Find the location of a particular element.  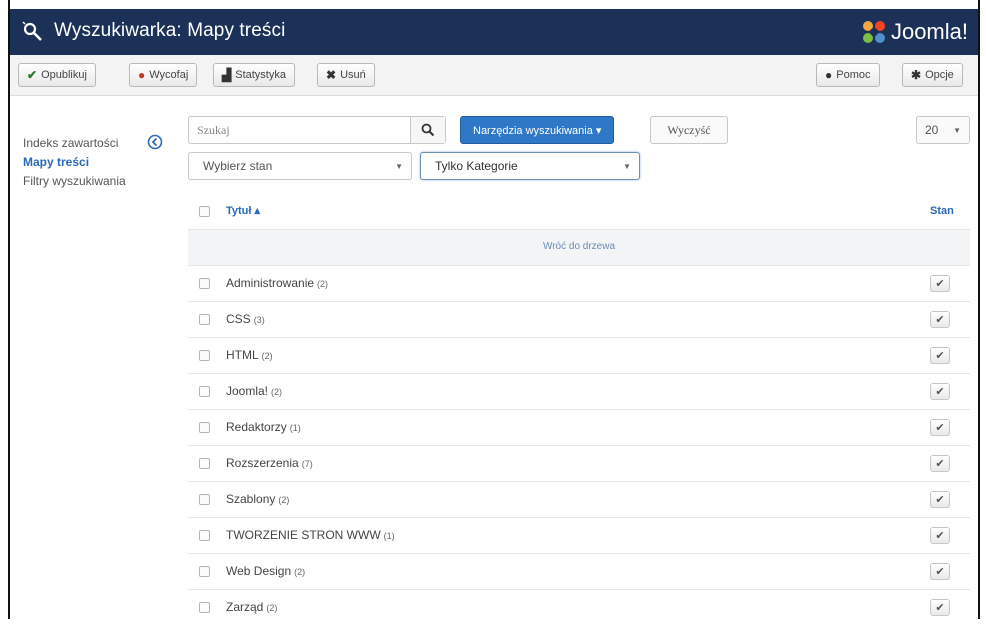

row-title-text: HTML is located at coordinates (242, 355).